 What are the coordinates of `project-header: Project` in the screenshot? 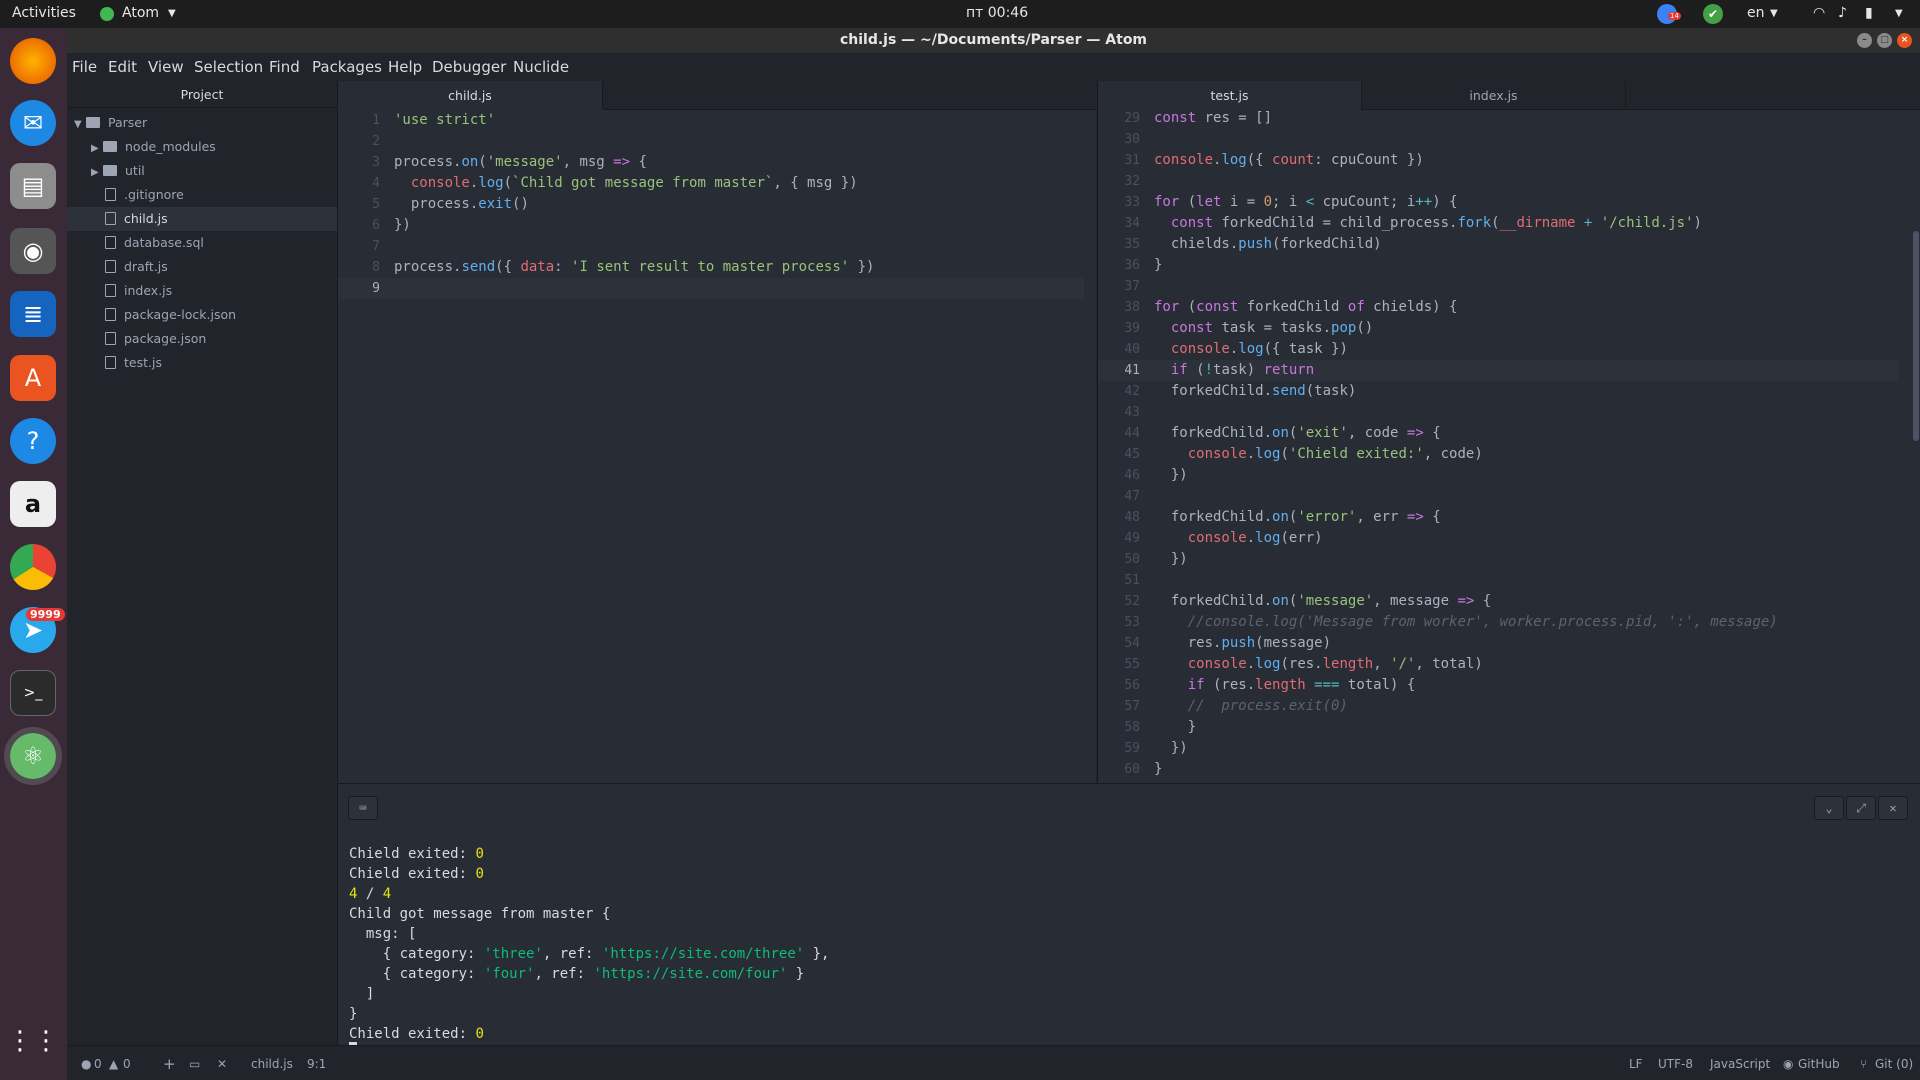 It's located at (202, 94).